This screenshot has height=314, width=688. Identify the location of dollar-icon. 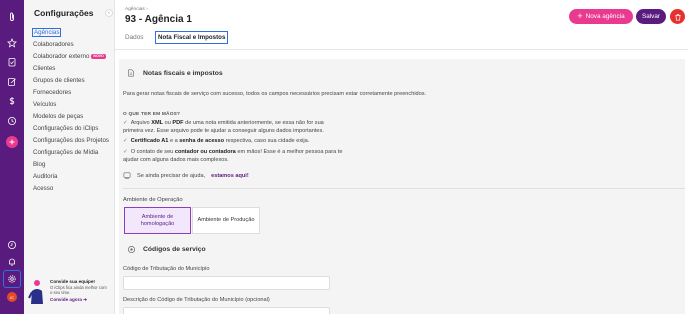
(12, 101).